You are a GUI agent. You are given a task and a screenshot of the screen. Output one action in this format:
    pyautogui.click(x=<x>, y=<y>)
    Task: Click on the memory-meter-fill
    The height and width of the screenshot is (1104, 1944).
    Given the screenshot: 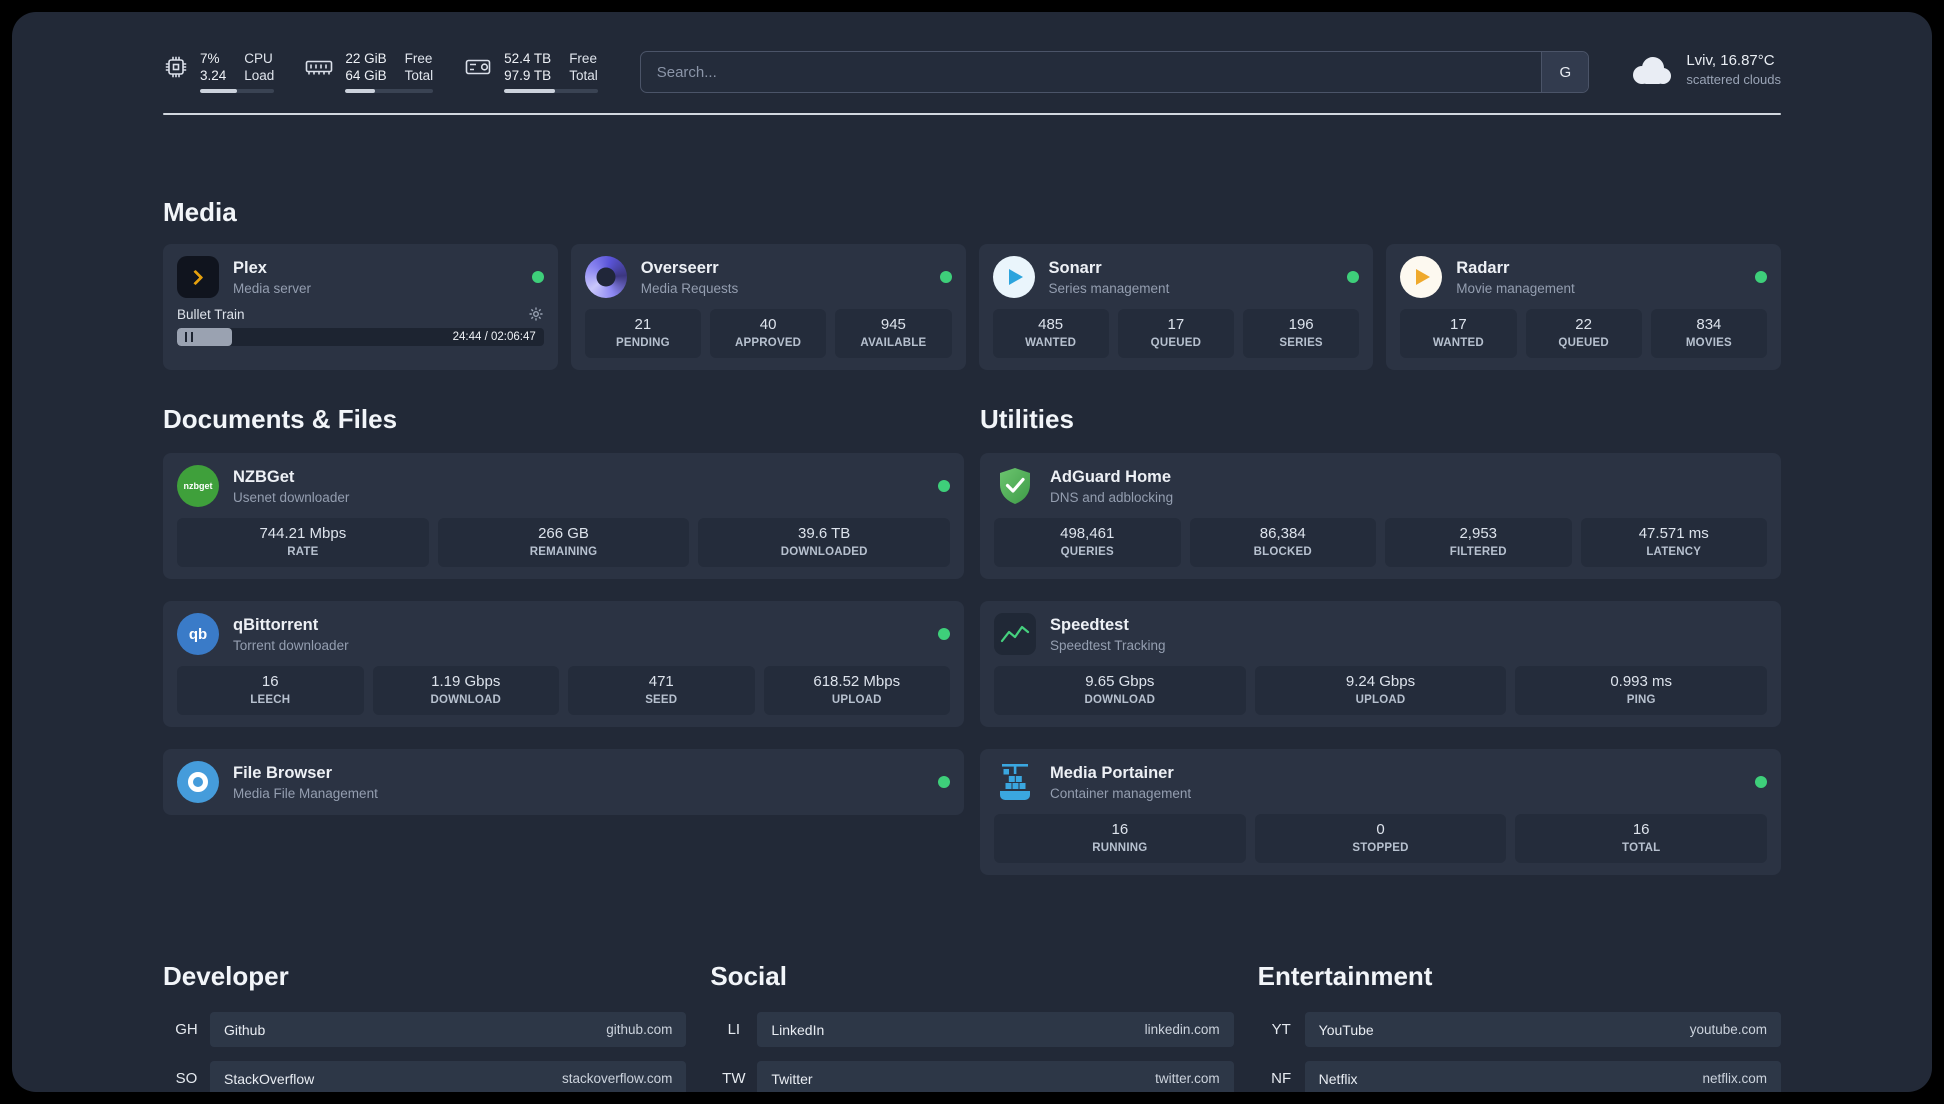 What is the action you would take?
    pyautogui.click(x=360, y=91)
    